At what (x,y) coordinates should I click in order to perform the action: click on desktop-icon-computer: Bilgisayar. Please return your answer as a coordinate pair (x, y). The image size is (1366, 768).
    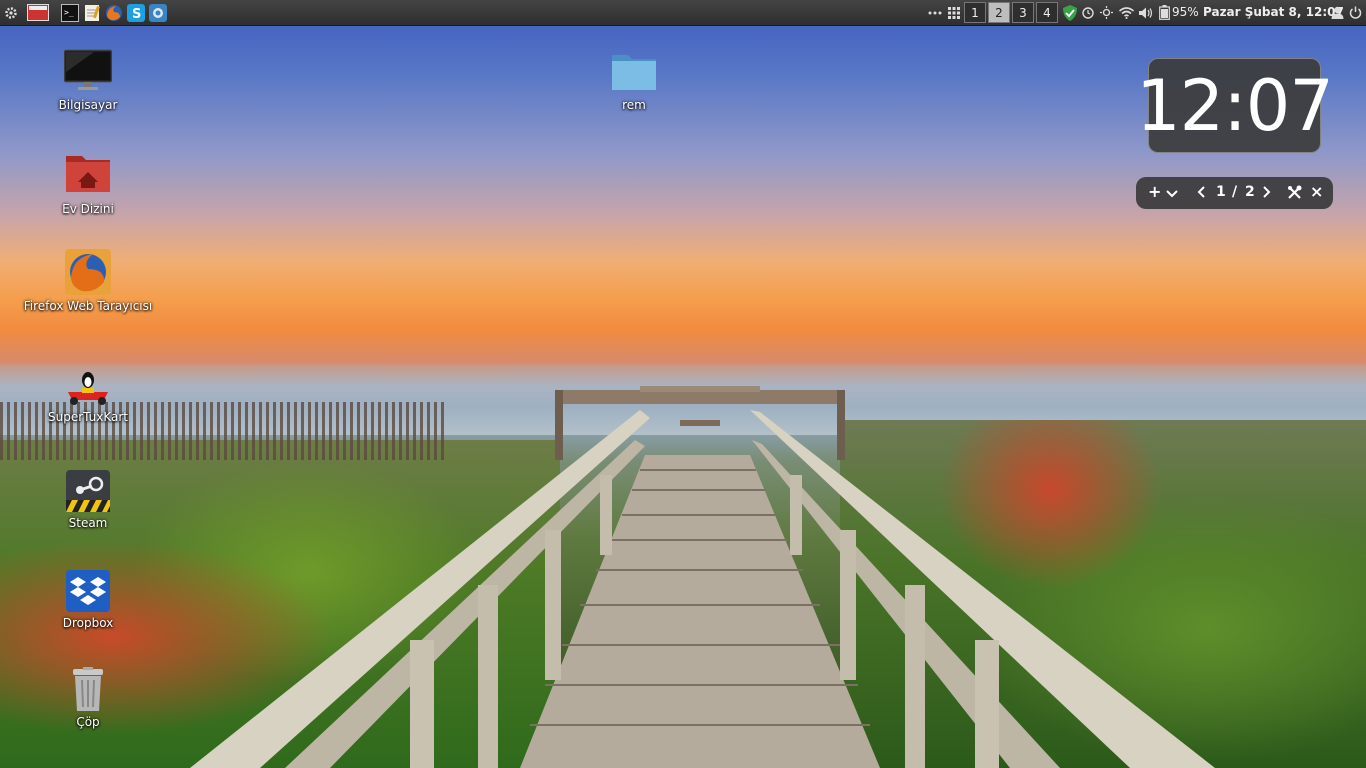
    Looking at the image, I should click on (88, 80).